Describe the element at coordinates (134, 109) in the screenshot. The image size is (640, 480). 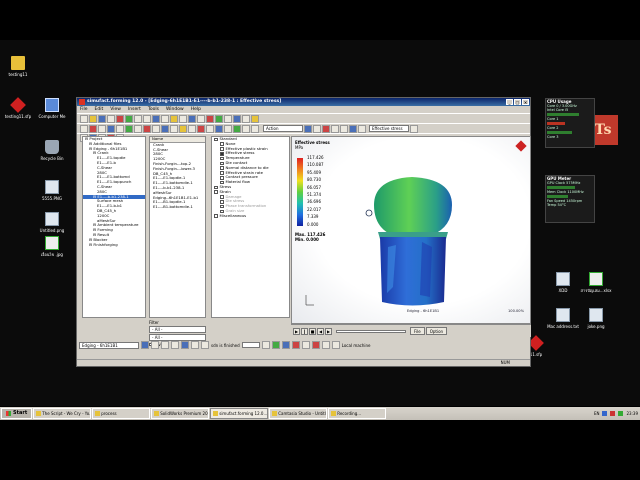
I see `menu-insert: Insert` at that location.